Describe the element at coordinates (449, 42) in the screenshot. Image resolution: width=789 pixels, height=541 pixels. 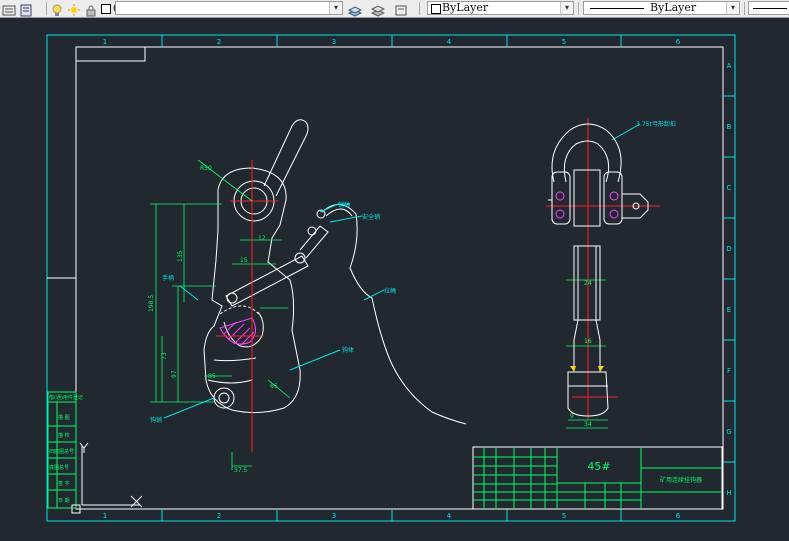
I see `zone-col-4: 4` at that location.